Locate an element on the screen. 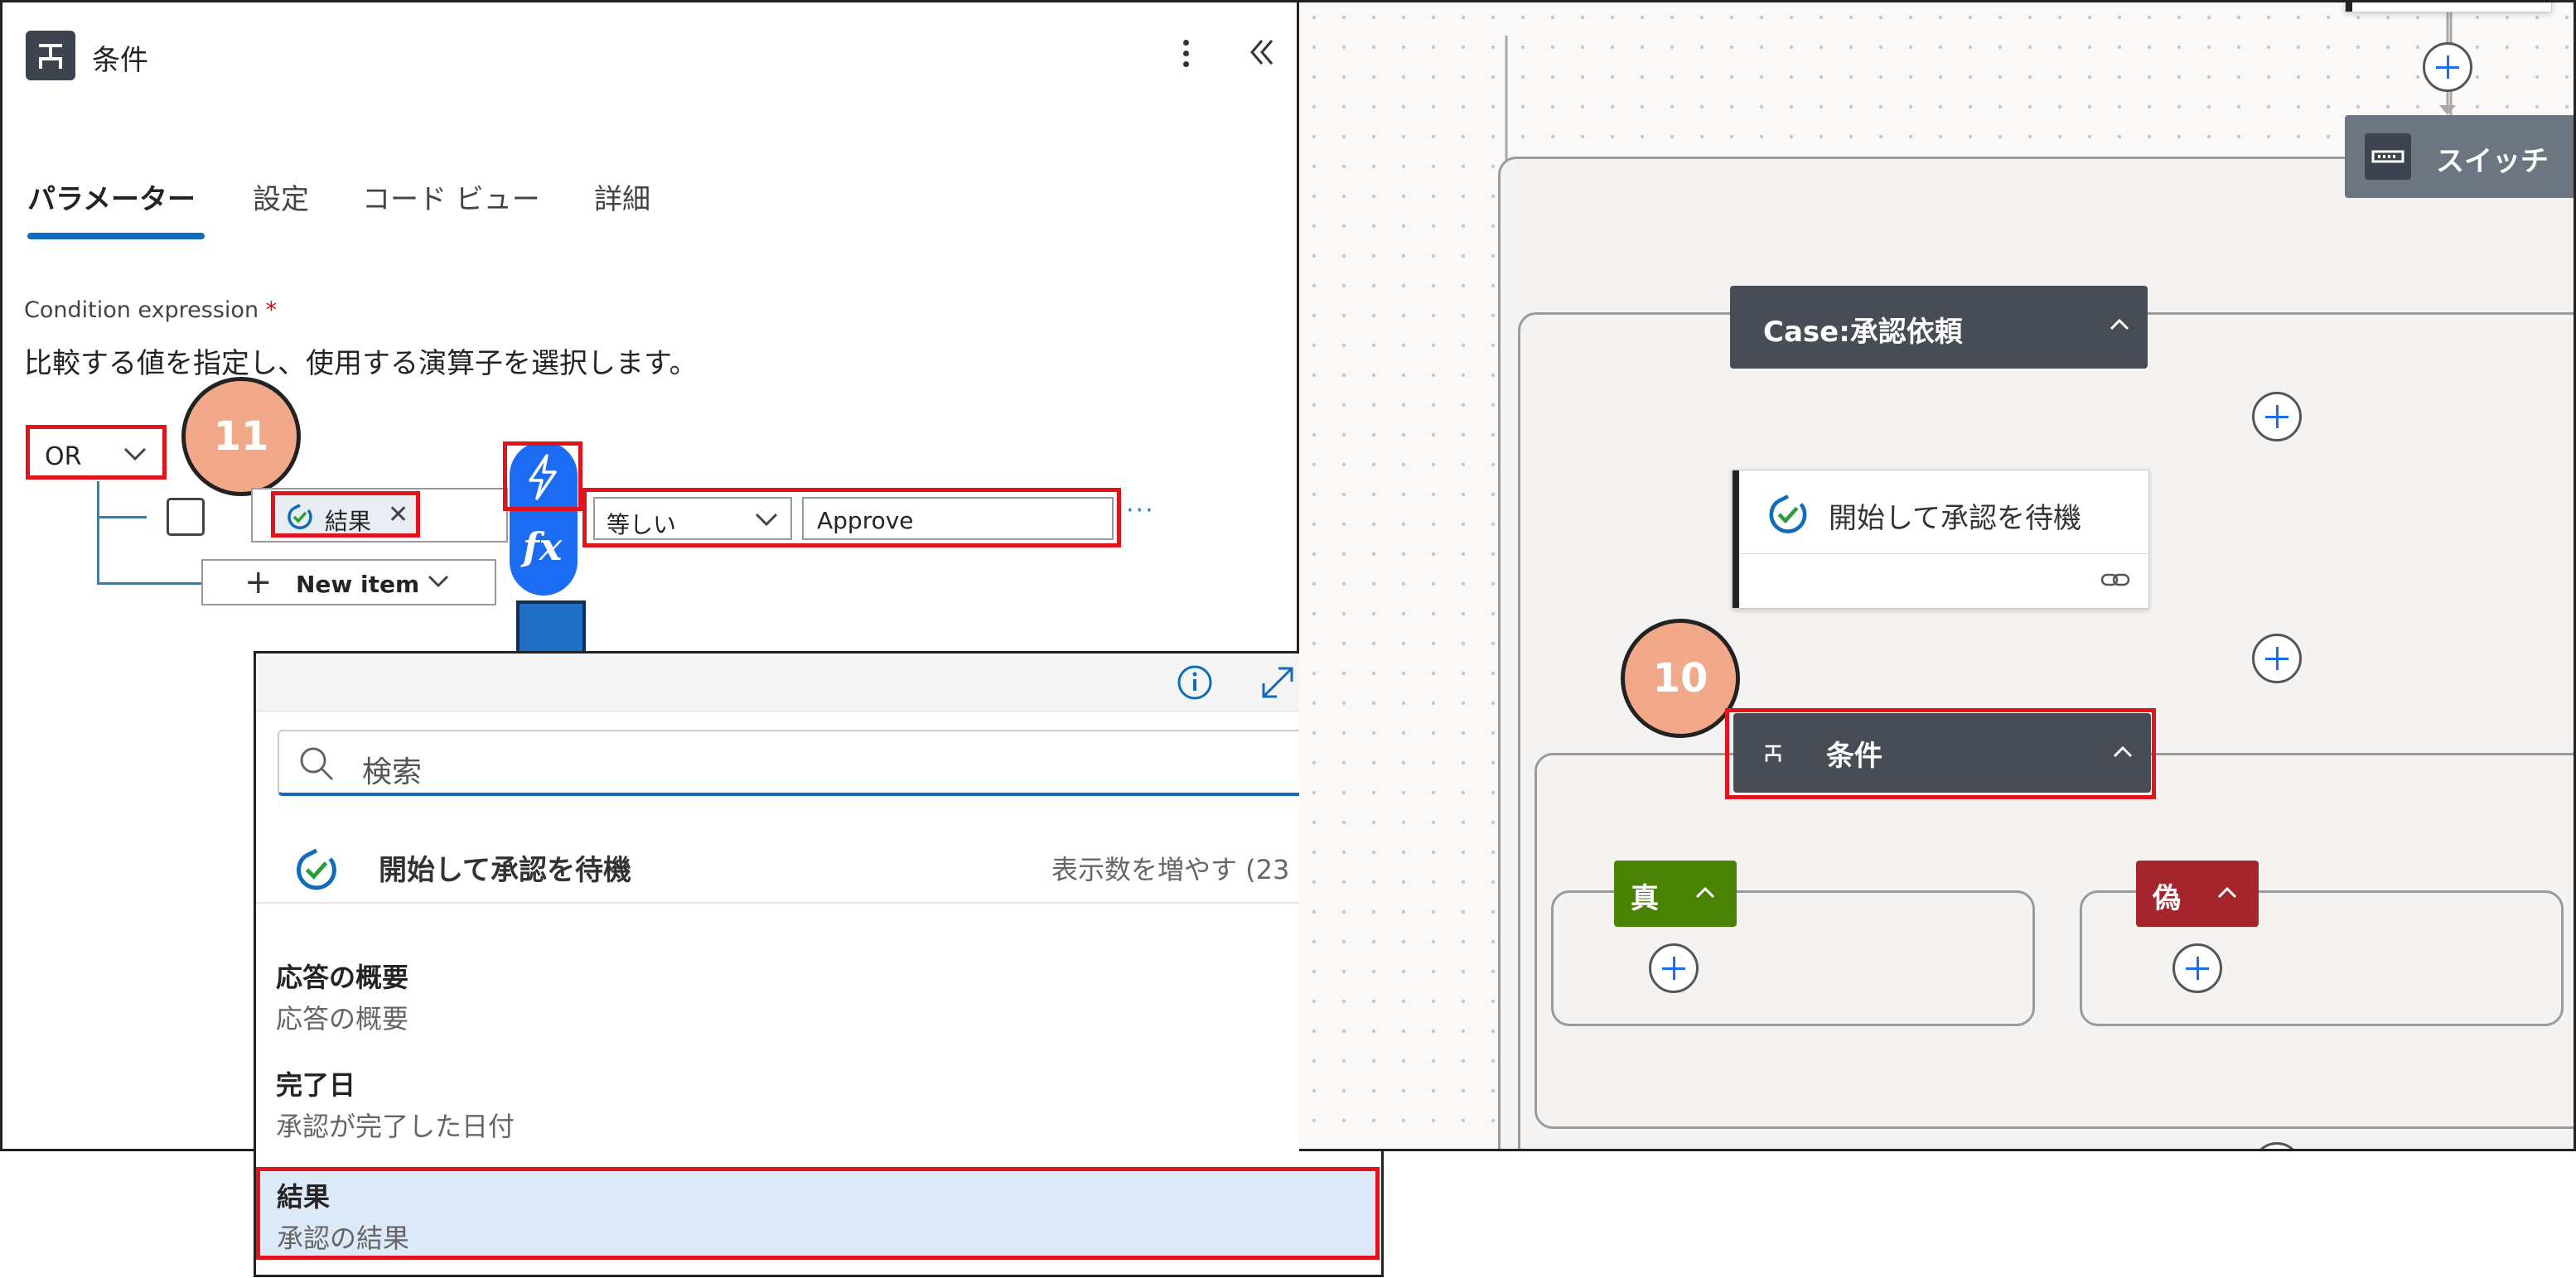  approval-action-card: 開始して承認を待機 is located at coordinates (1940, 539).